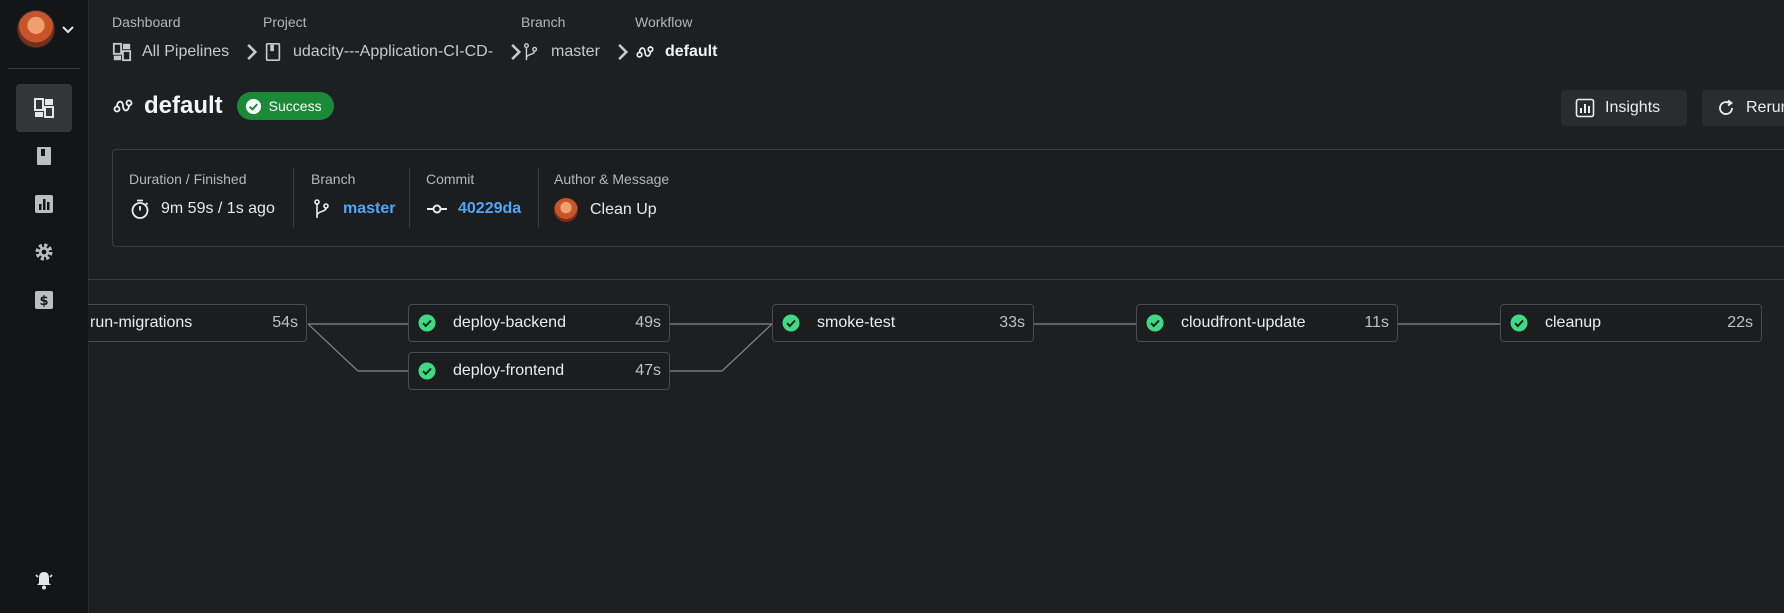 The height and width of the screenshot is (613, 1784). Describe the element at coordinates (295, 106) in the screenshot. I see `status-text: Success` at that location.